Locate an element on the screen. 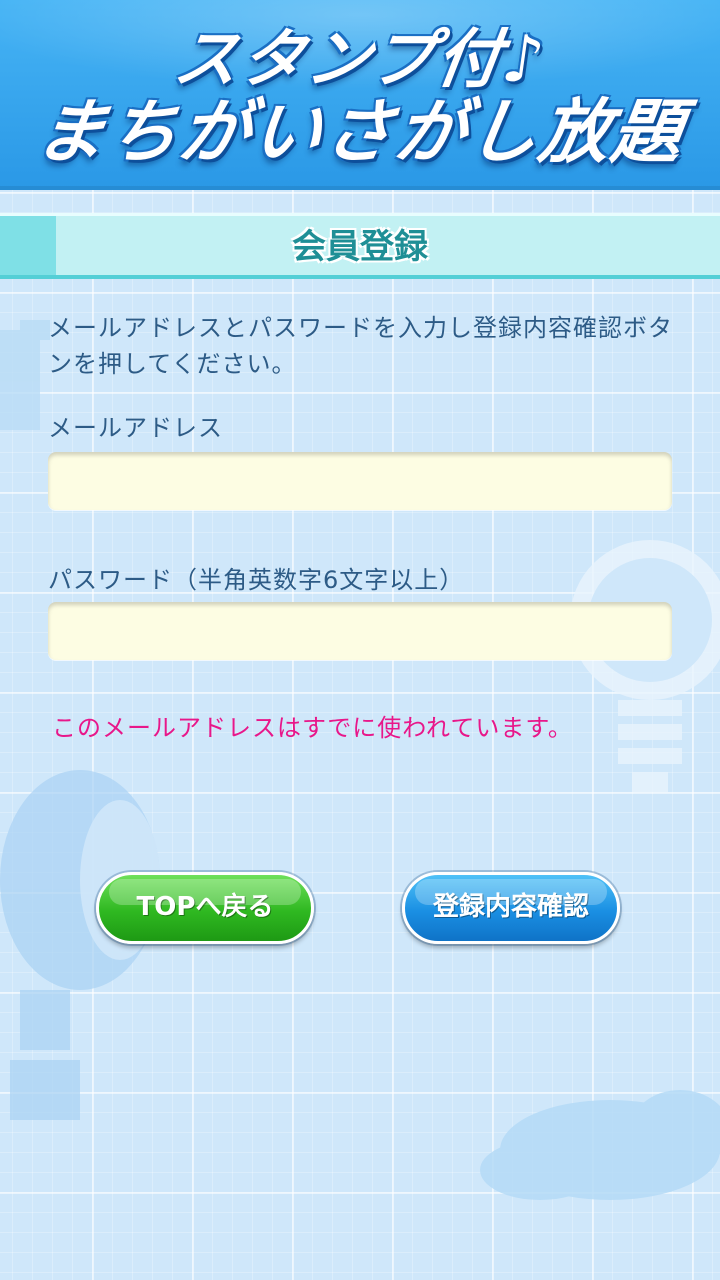 Image resolution: width=720 pixels, height=1280 pixels. back-to-top-label: TOPへ戻る is located at coordinates (205, 907).